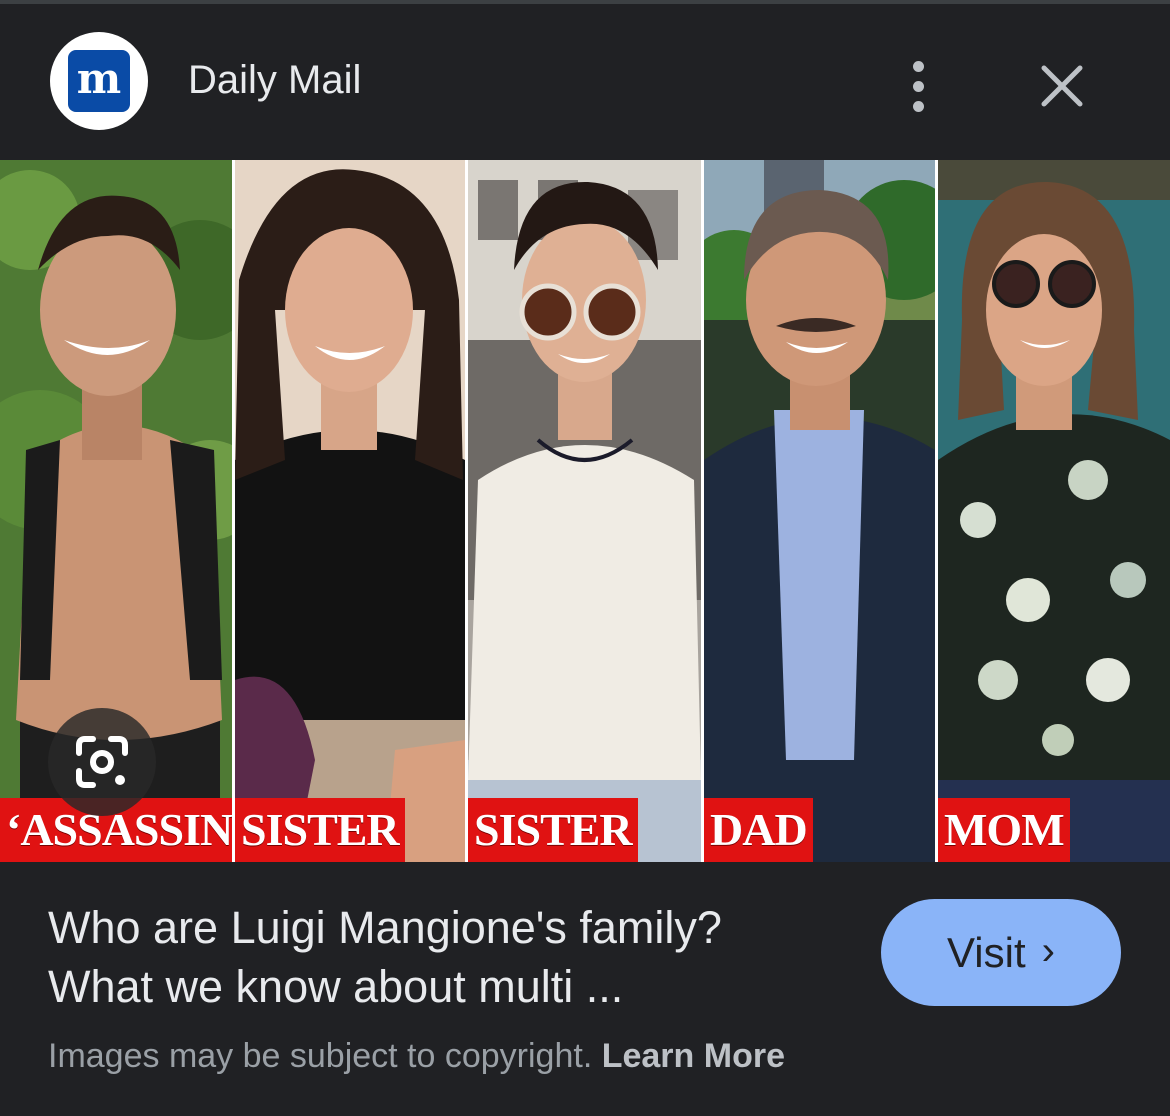  I want to click on photo-panel-4: DAD, so click(819, 511).